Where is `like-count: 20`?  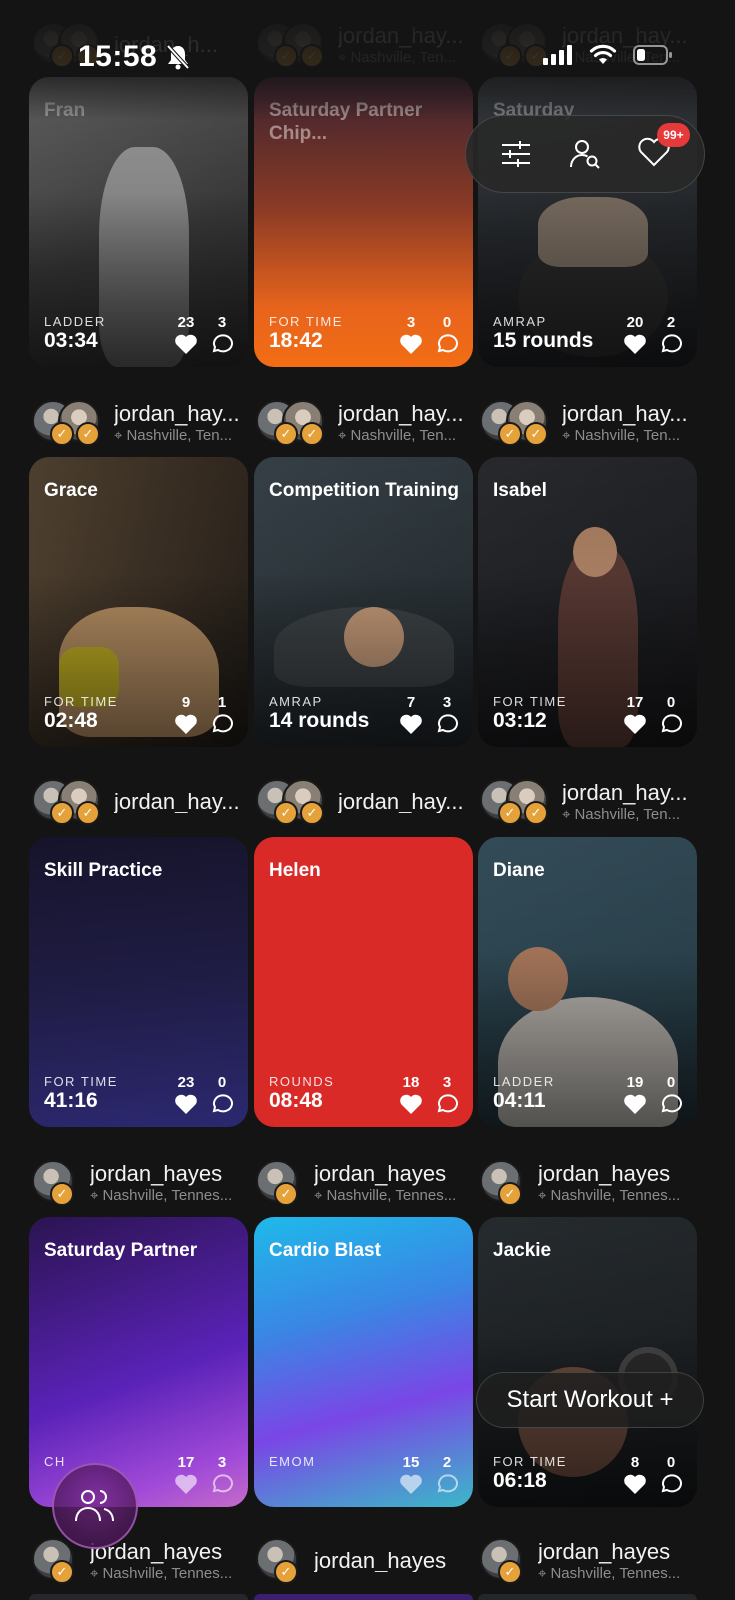
like-count: 20 is located at coordinates (635, 322).